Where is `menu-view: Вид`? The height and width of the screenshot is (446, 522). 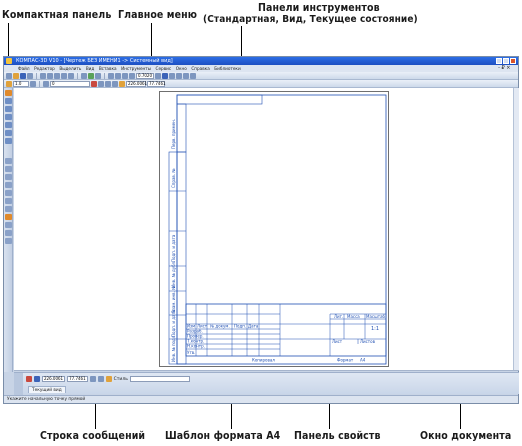
menu-view: Вид is located at coordinates (90, 68).